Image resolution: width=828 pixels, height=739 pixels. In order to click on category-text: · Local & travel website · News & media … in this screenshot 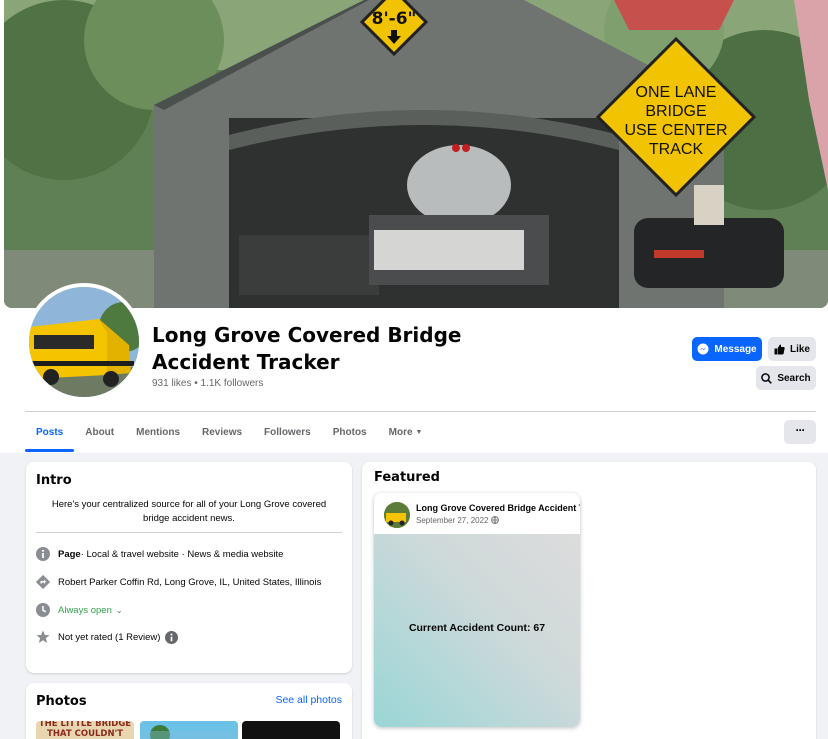, I will do `click(182, 554)`.